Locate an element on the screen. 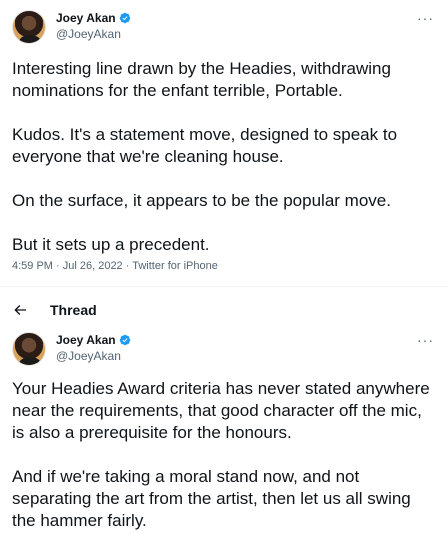 The width and height of the screenshot is (448, 534). tweet-paragraph: But it sets up a precedent. is located at coordinates (111, 244).